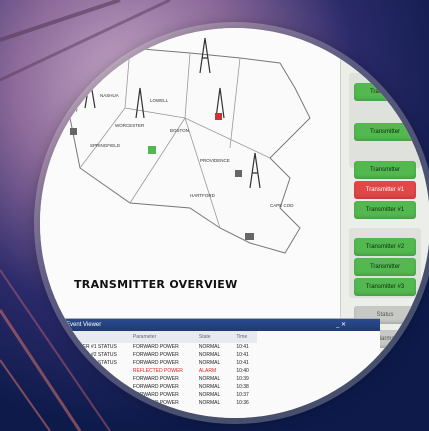 Image resolution: width=429 pixels, height=431 pixels. Describe the element at coordinates (157, 337) in the screenshot. I see `column-header: Parameter` at that location.